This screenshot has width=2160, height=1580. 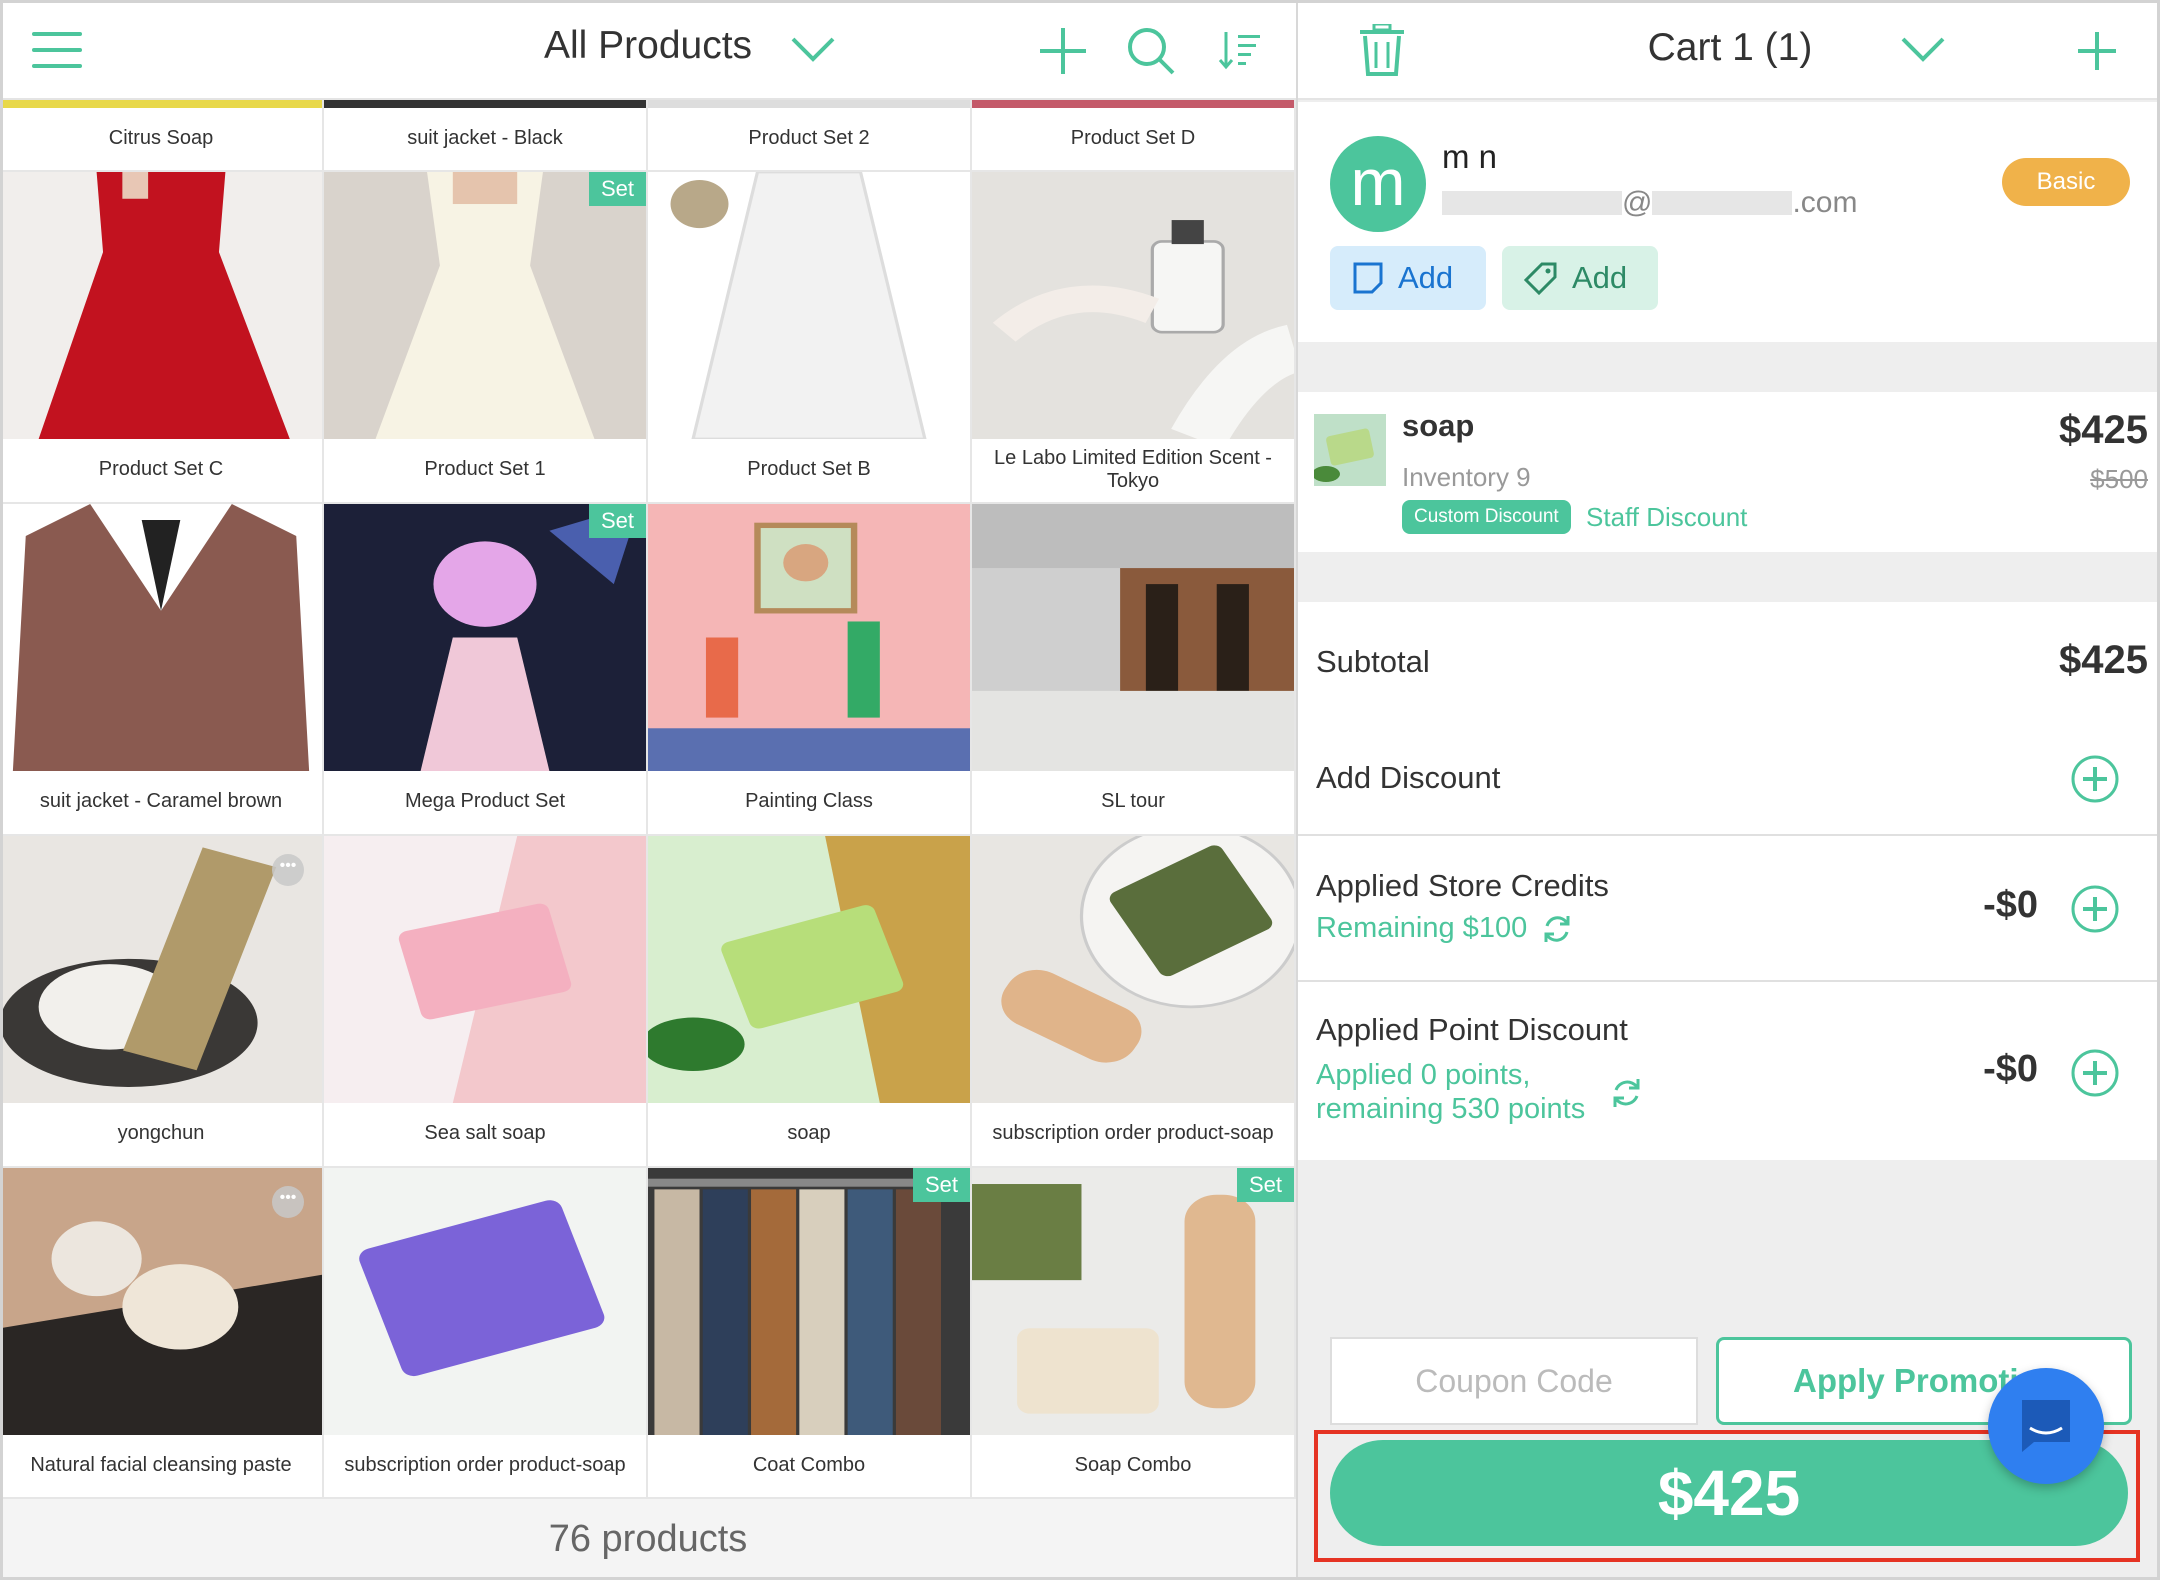 I want to click on email-domain: .com, so click(x=1825, y=202).